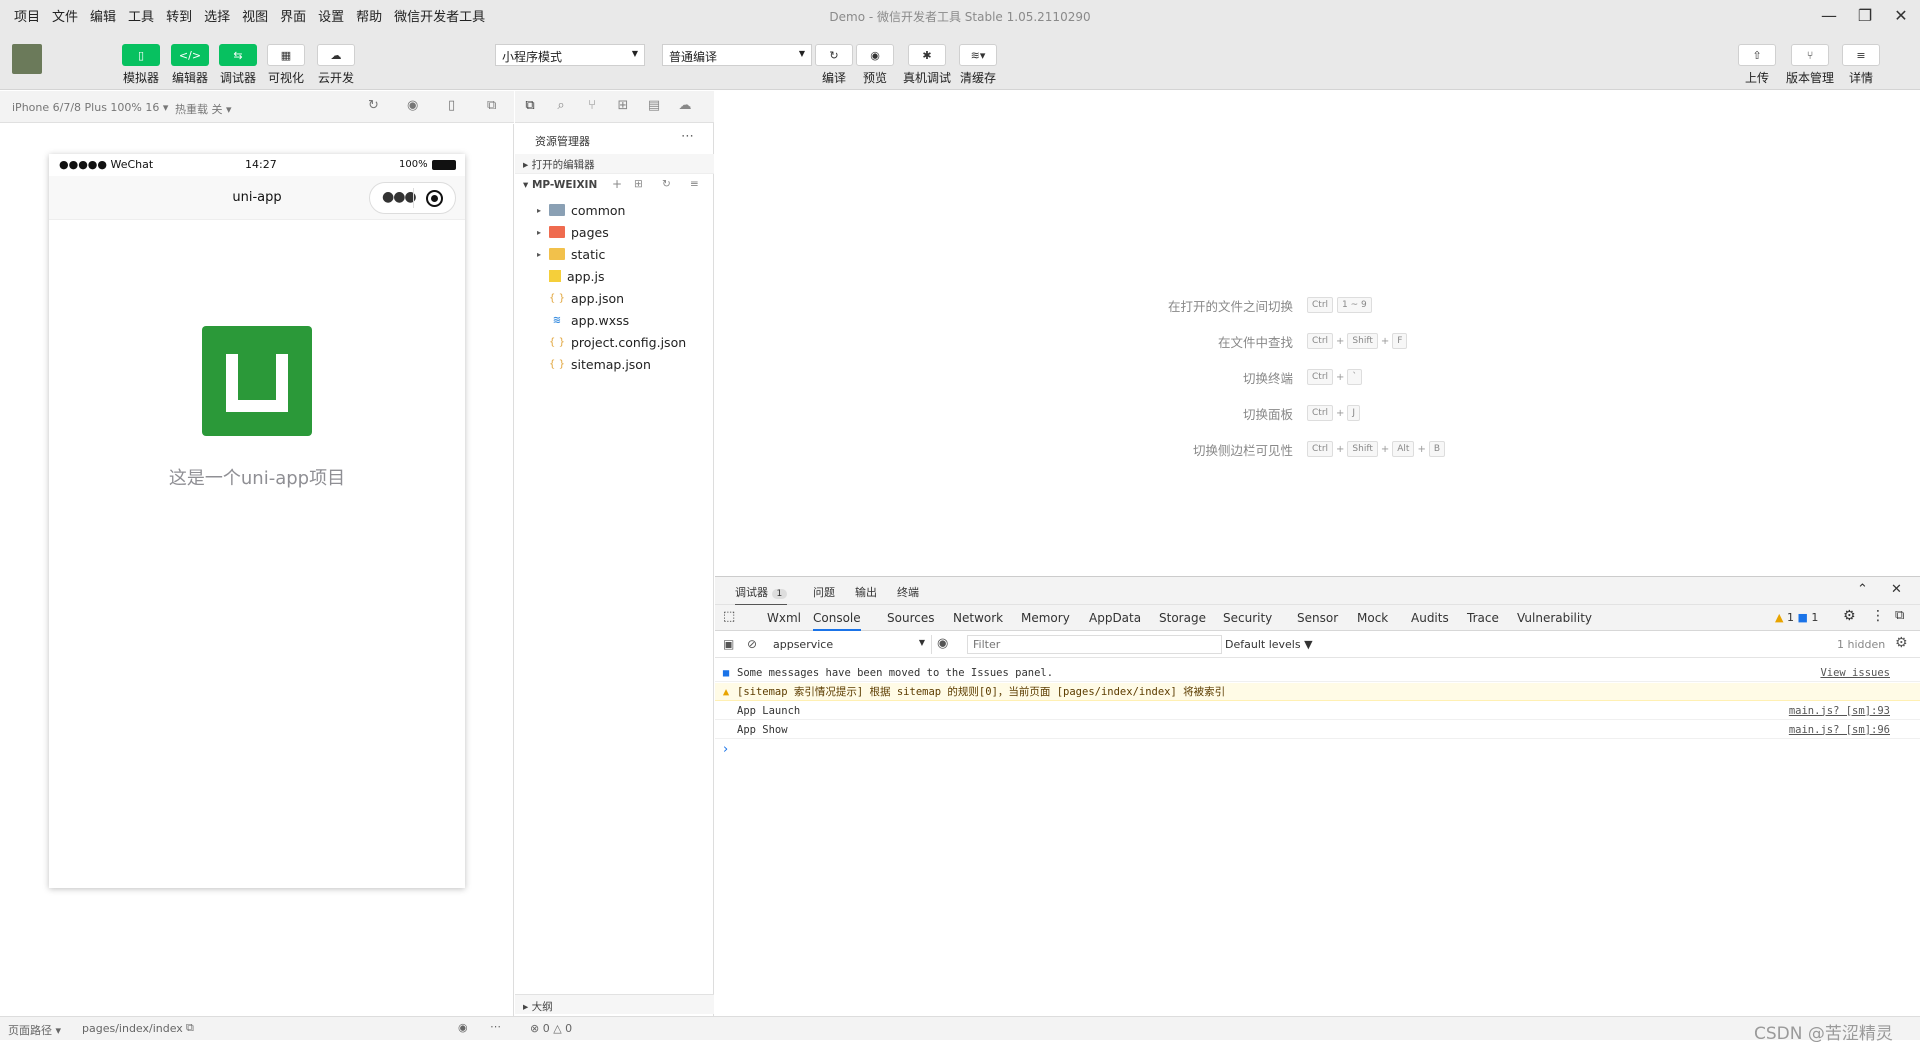  I want to click on project-section: ▾ MP-WEIXIN + ⊞ ↻ ≡, so click(614, 186).